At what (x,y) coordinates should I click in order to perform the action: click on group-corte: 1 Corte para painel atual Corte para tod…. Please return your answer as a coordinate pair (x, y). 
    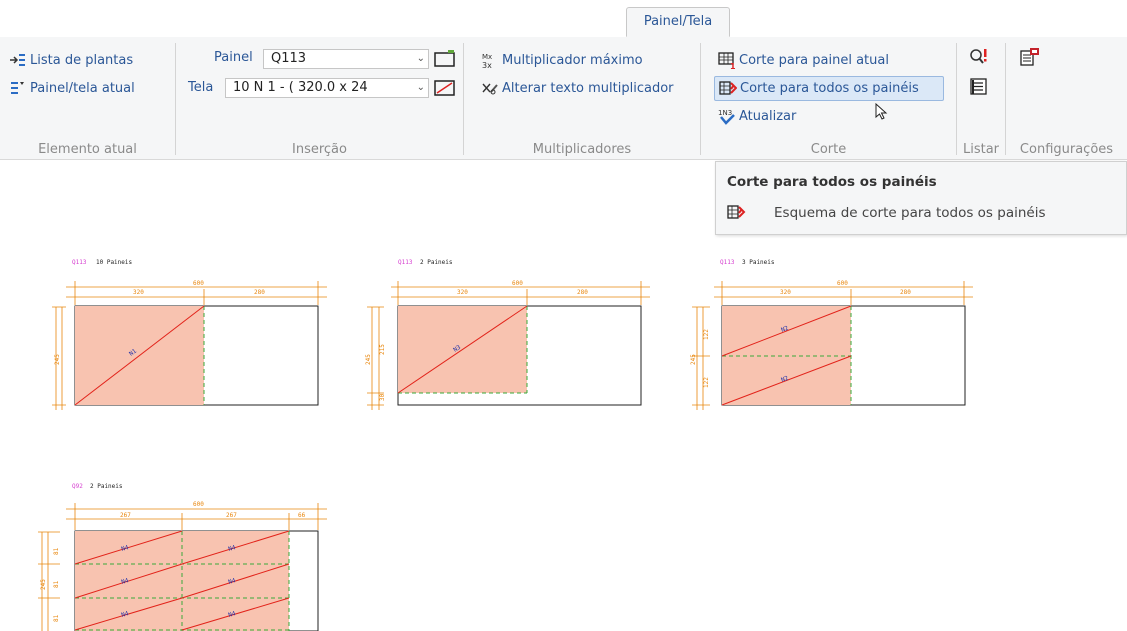
    Looking at the image, I should click on (828, 98).